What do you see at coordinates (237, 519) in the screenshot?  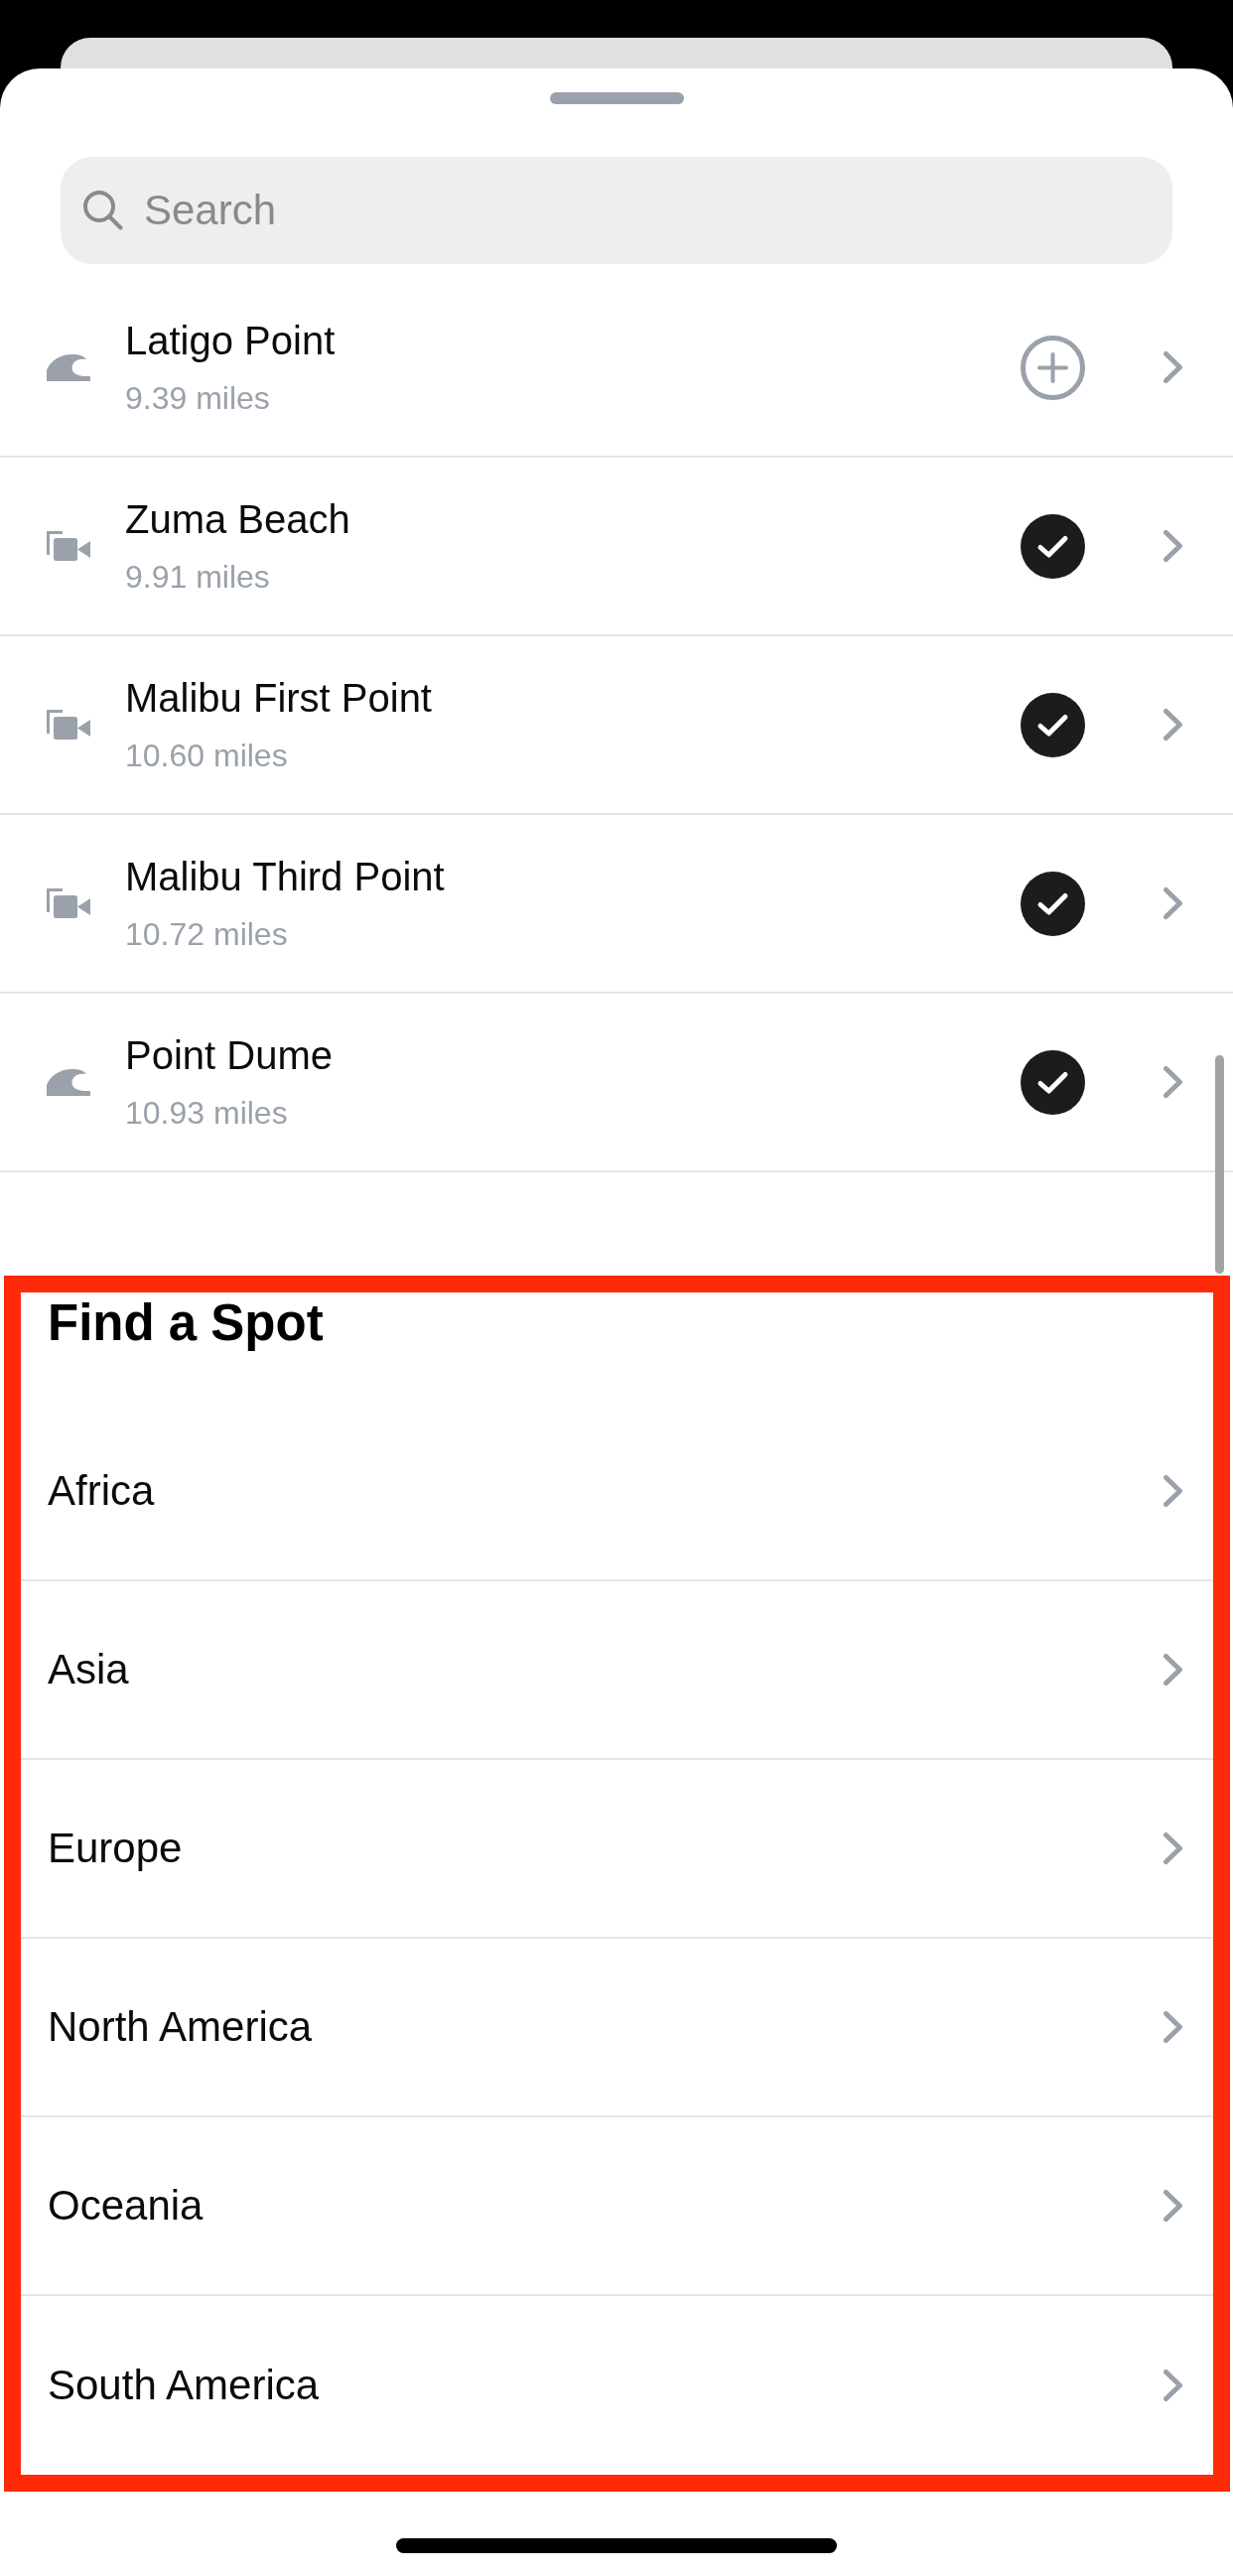 I see `spot-name: Zuma Beach` at bounding box center [237, 519].